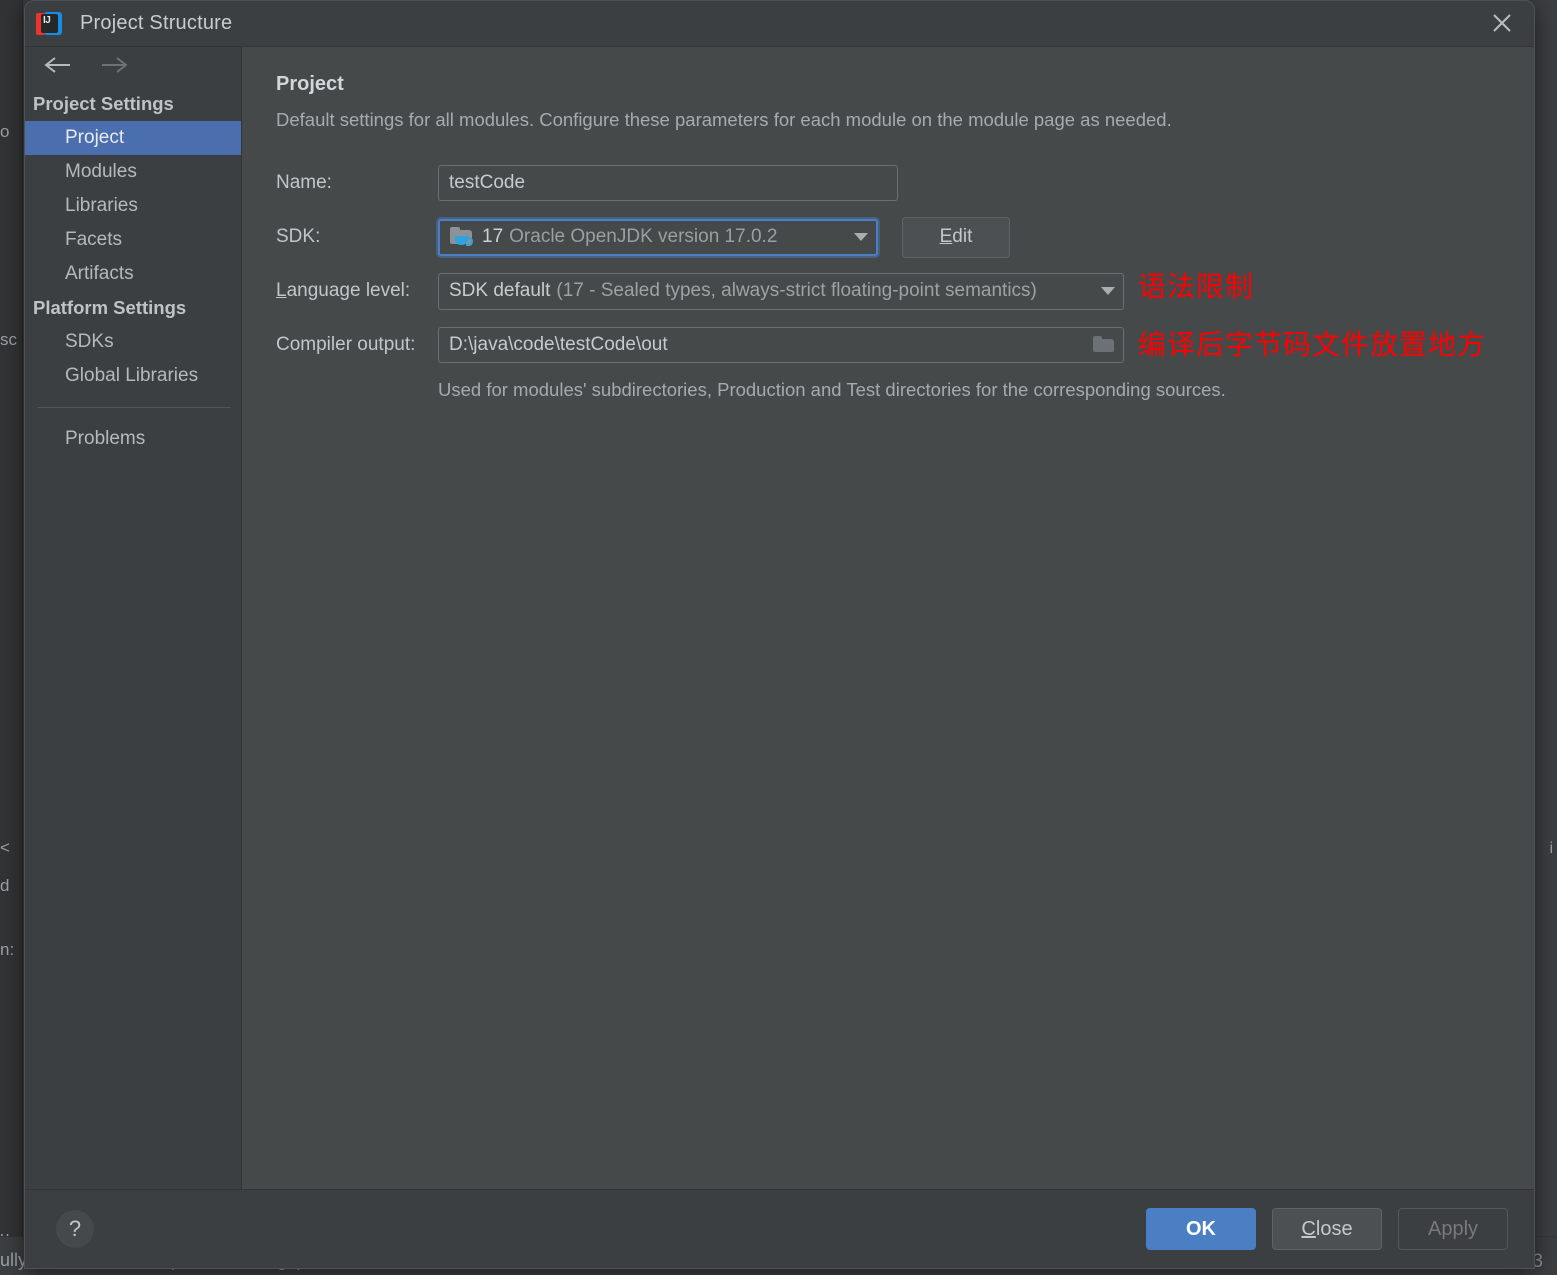  Describe the element at coordinates (110, 307) in the screenshot. I see `sidebar-group-platform-settings: Platform Settings` at that location.